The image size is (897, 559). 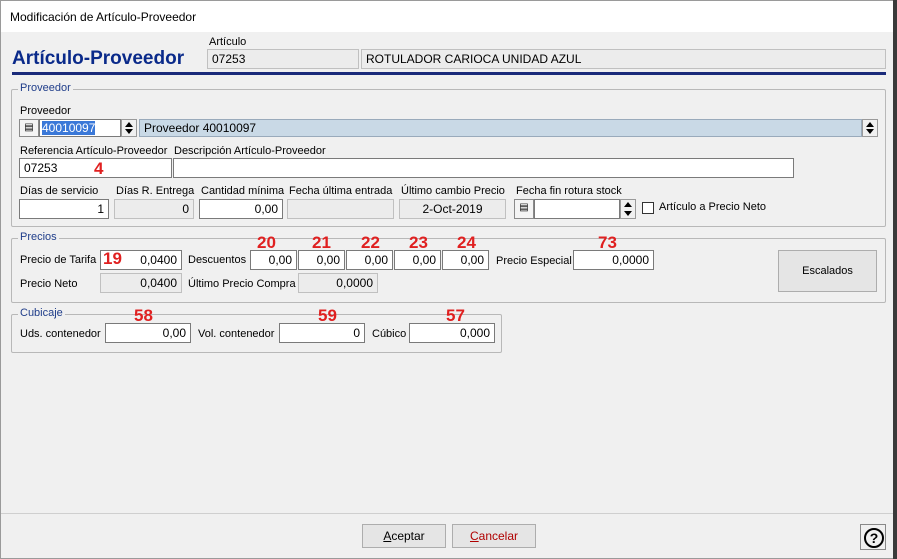 What do you see at coordinates (369, 260) in the screenshot?
I see `descuento-3-input: 0,00` at bounding box center [369, 260].